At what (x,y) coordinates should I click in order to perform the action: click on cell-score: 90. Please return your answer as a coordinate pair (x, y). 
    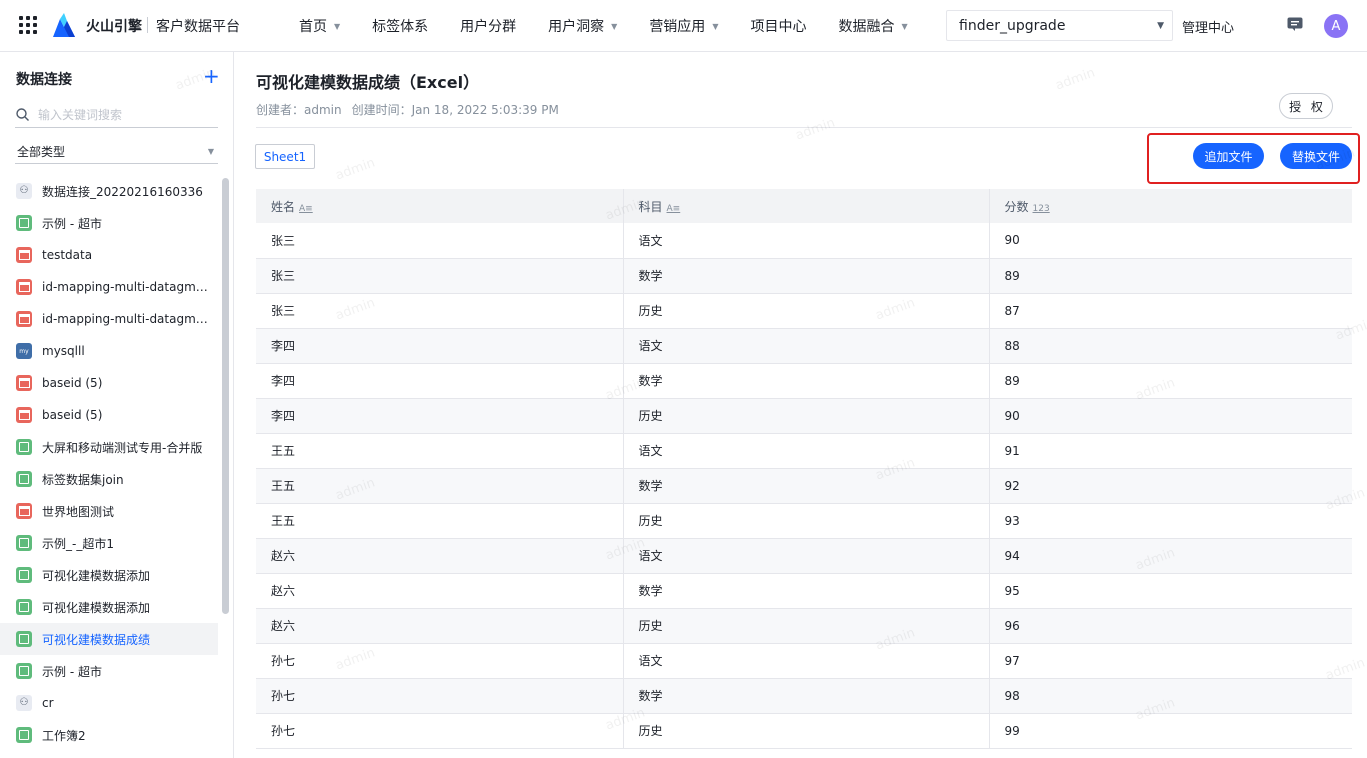
    Looking at the image, I should click on (1170, 241).